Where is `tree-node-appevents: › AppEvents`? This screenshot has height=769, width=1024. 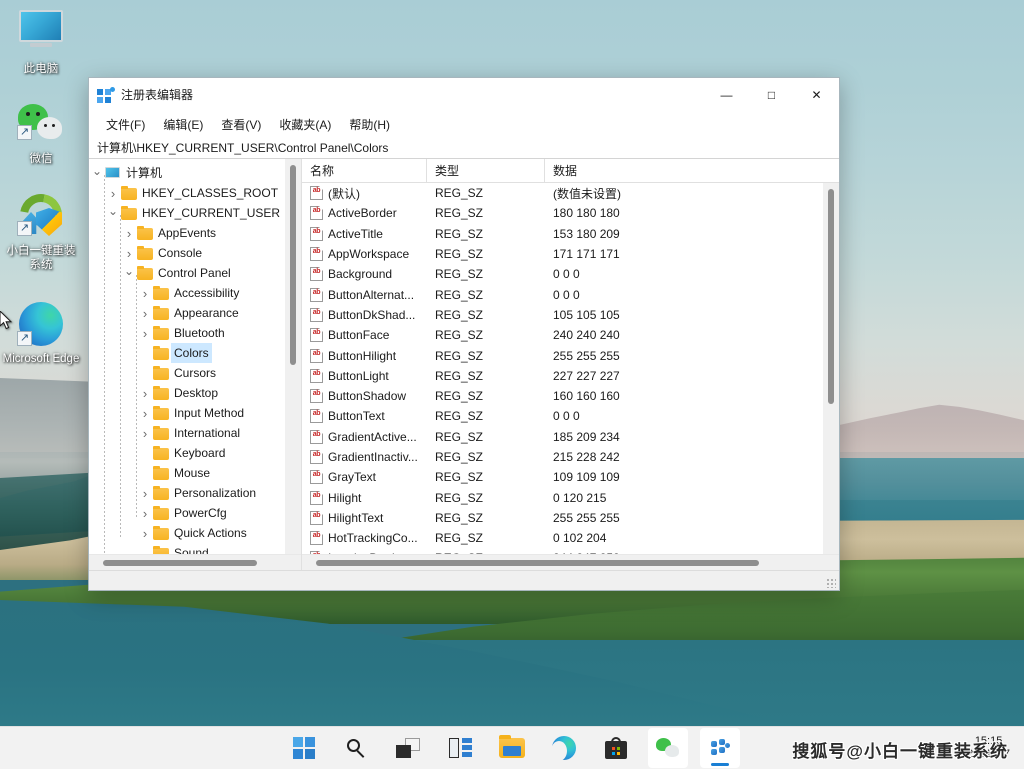
tree-node-appevents: › AppEvents is located at coordinates (187, 233).